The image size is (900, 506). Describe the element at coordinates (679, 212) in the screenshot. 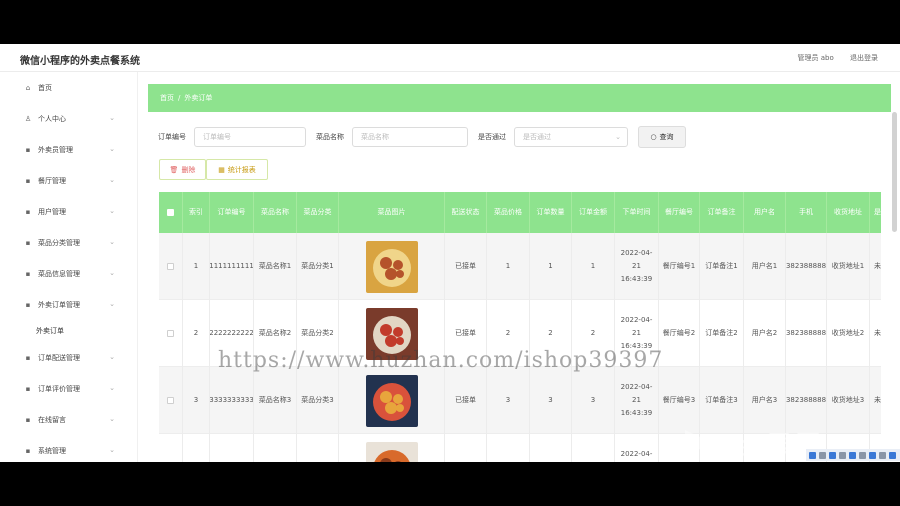

I see `column-header: 餐厅编号` at that location.